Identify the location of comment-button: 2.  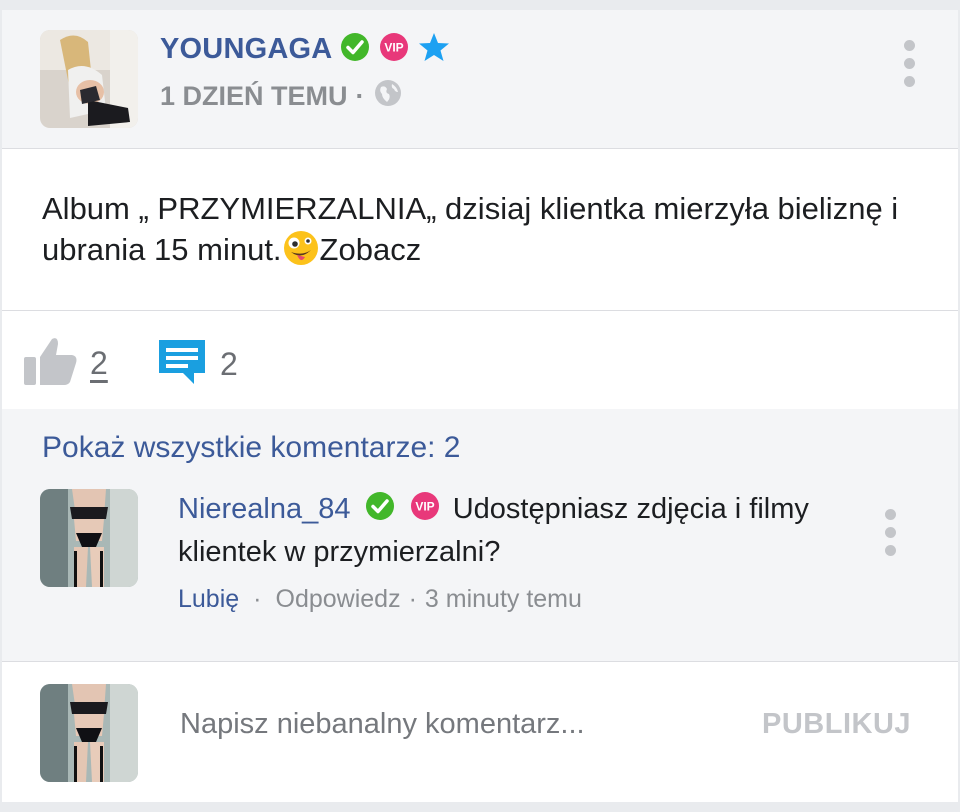
(197, 364).